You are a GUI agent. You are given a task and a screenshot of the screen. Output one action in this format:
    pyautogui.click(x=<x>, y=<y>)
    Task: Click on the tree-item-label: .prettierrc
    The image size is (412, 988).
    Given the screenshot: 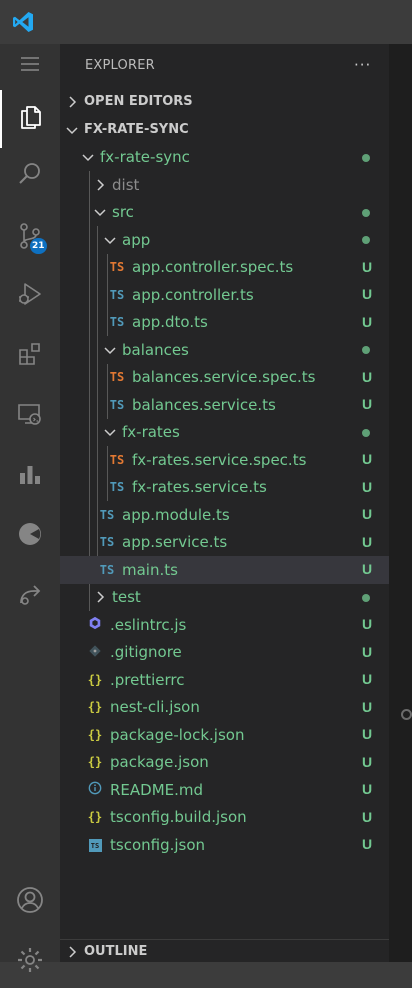 What is the action you would take?
    pyautogui.click(x=147, y=679)
    